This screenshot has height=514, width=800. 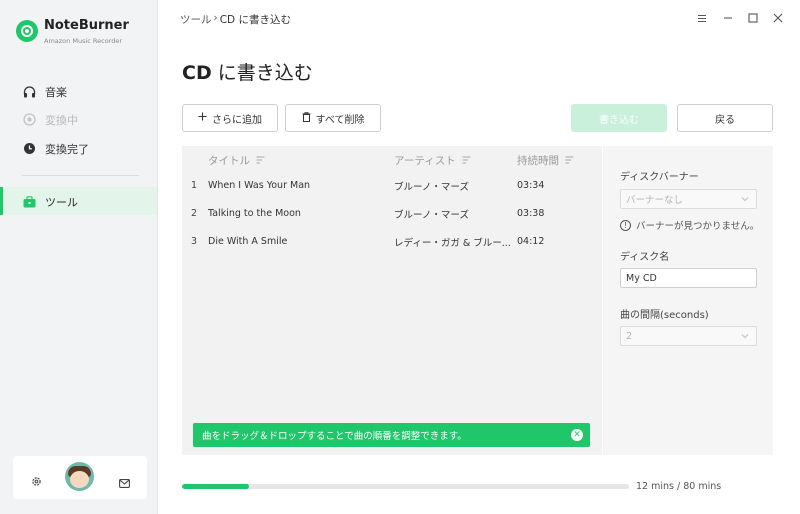 What do you see at coordinates (531, 185) in the screenshot?
I see `row-duration: 03:34` at bounding box center [531, 185].